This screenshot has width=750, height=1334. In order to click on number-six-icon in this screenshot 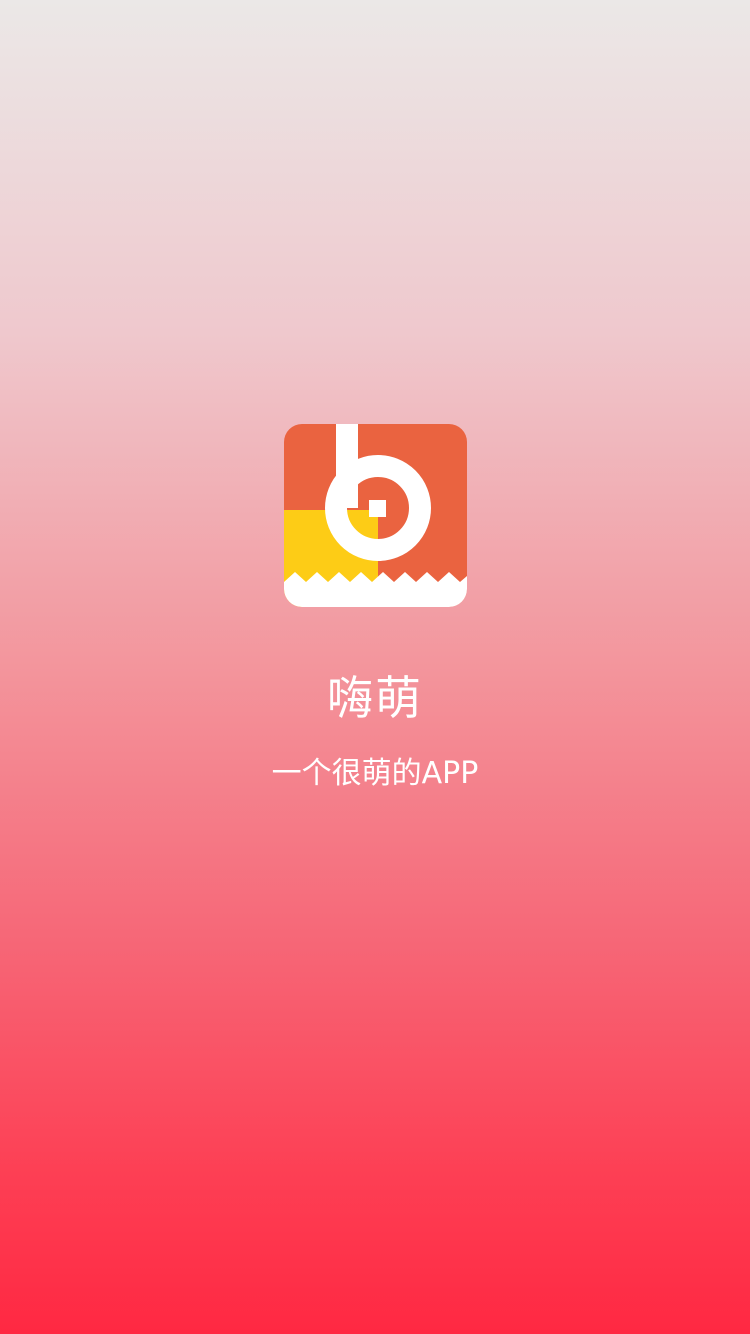, I will do `click(375, 515)`.